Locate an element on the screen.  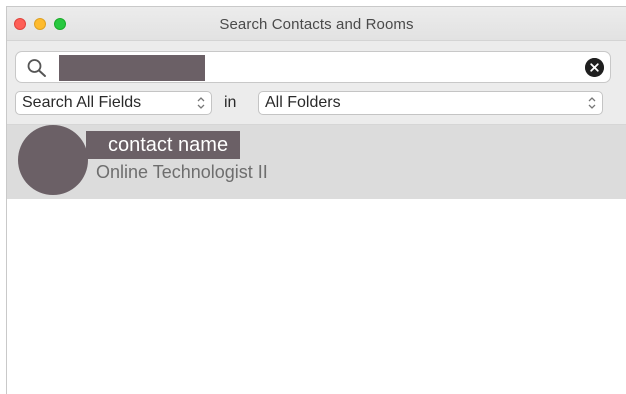
search-field is located at coordinates (313, 67).